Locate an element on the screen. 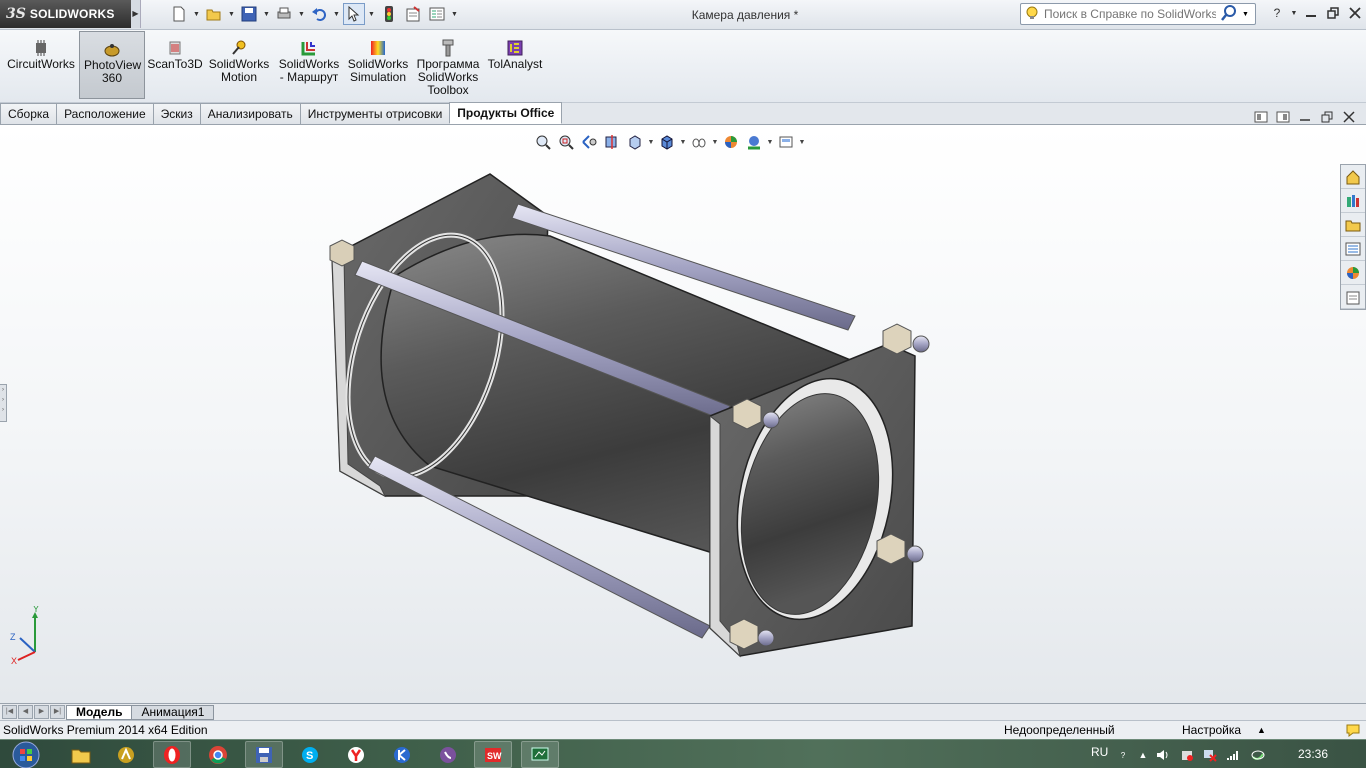  solidworks-motion-button: SolidWorks Motion is located at coordinates (239, 65).